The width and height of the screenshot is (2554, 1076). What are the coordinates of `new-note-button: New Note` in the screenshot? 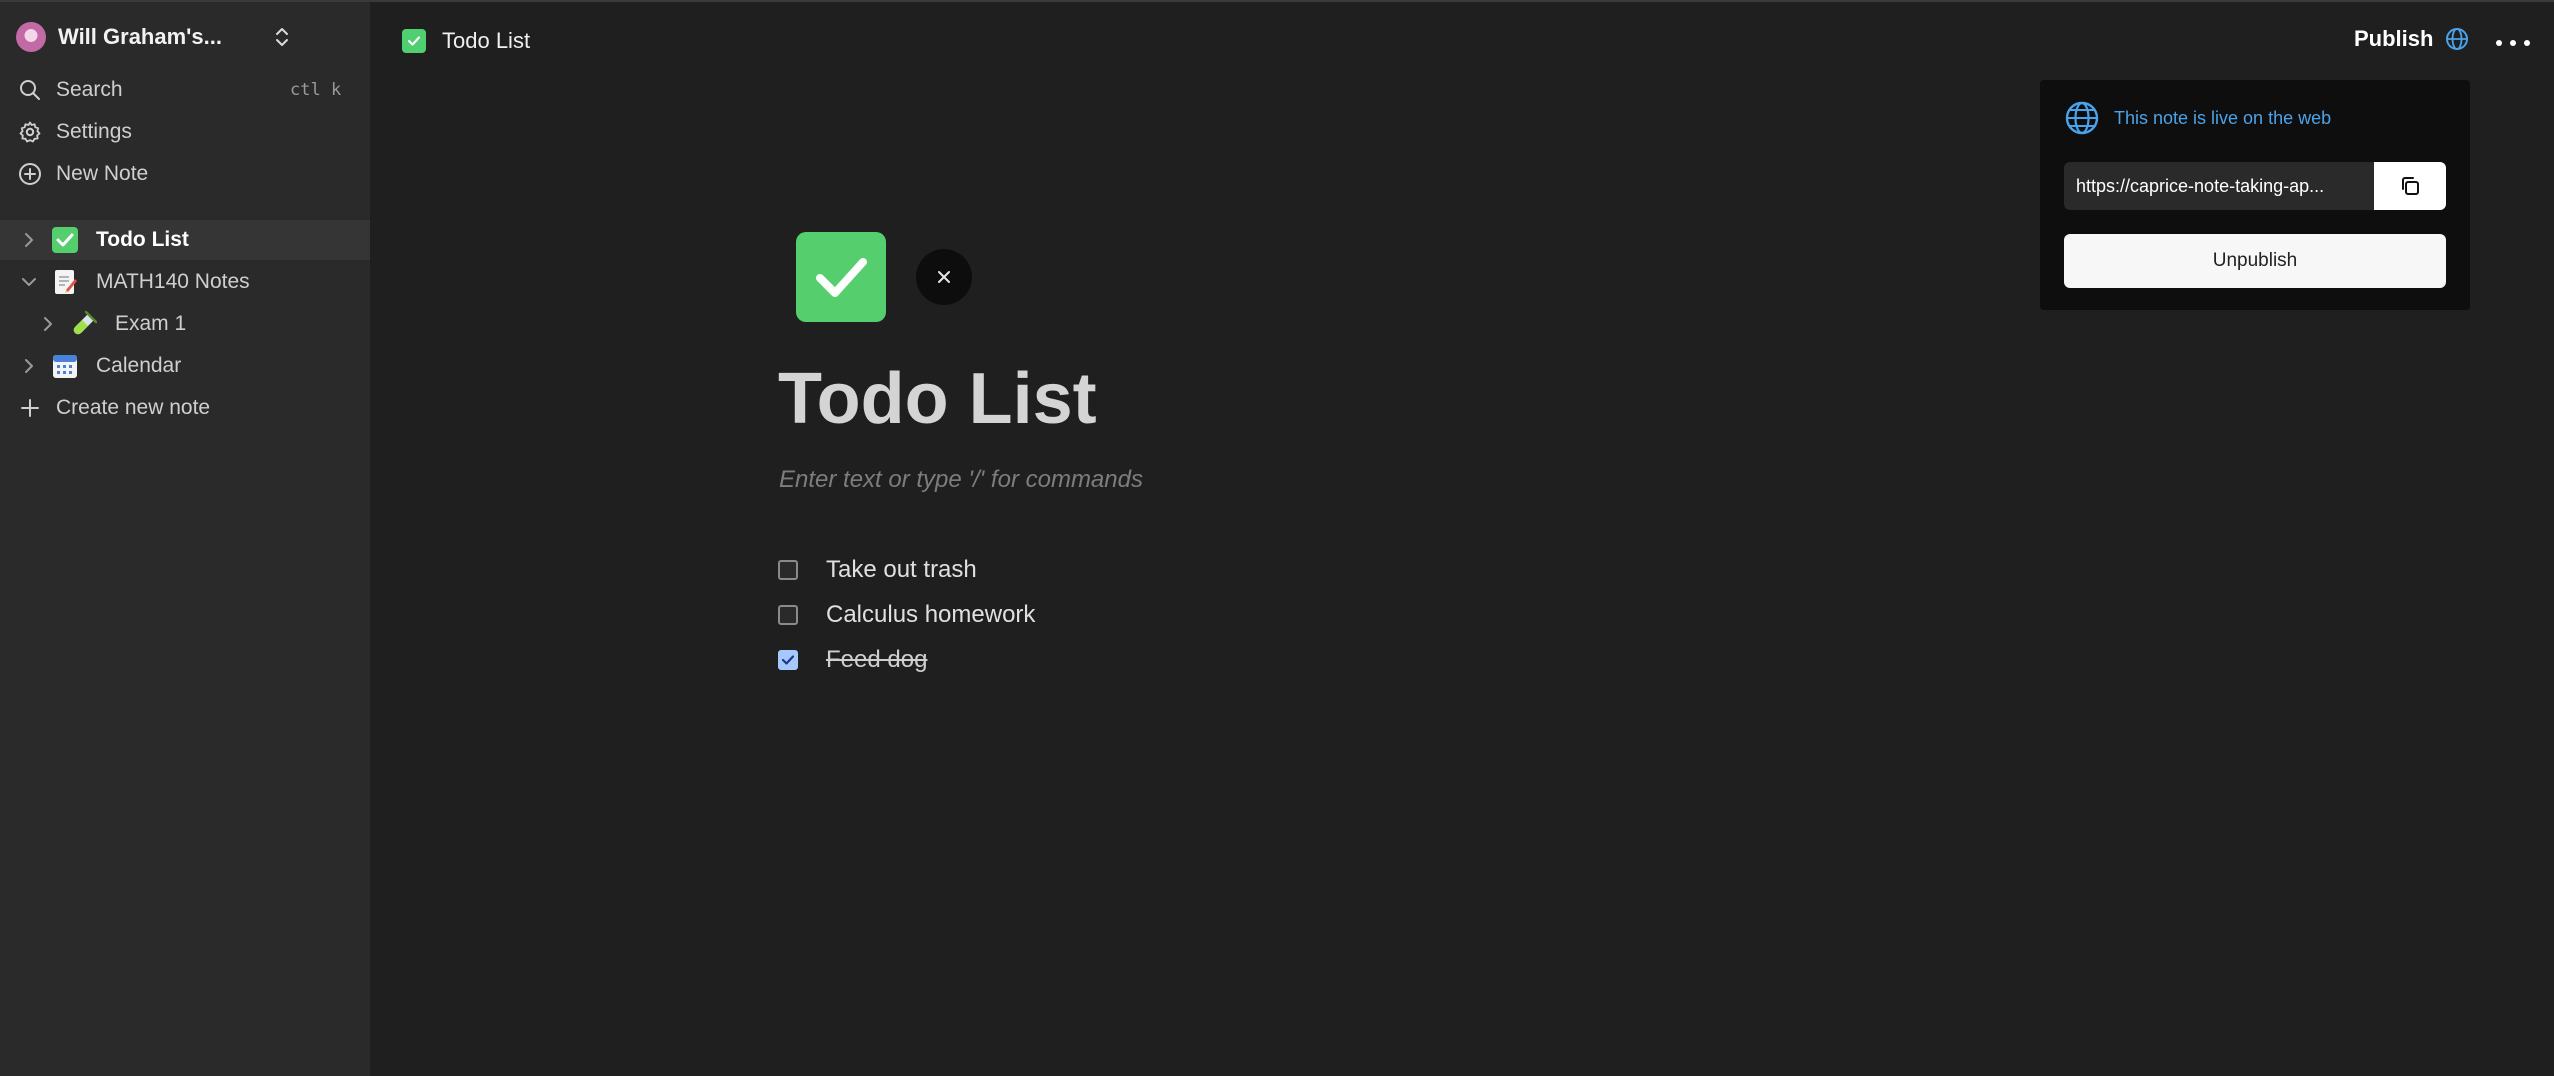 It's located at (82, 174).